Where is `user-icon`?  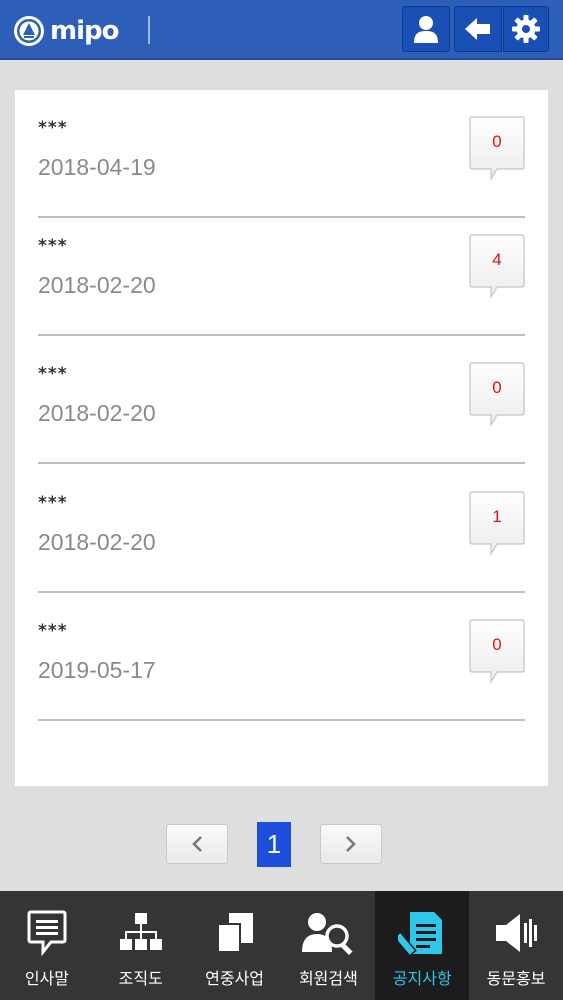 user-icon is located at coordinates (426, 29).